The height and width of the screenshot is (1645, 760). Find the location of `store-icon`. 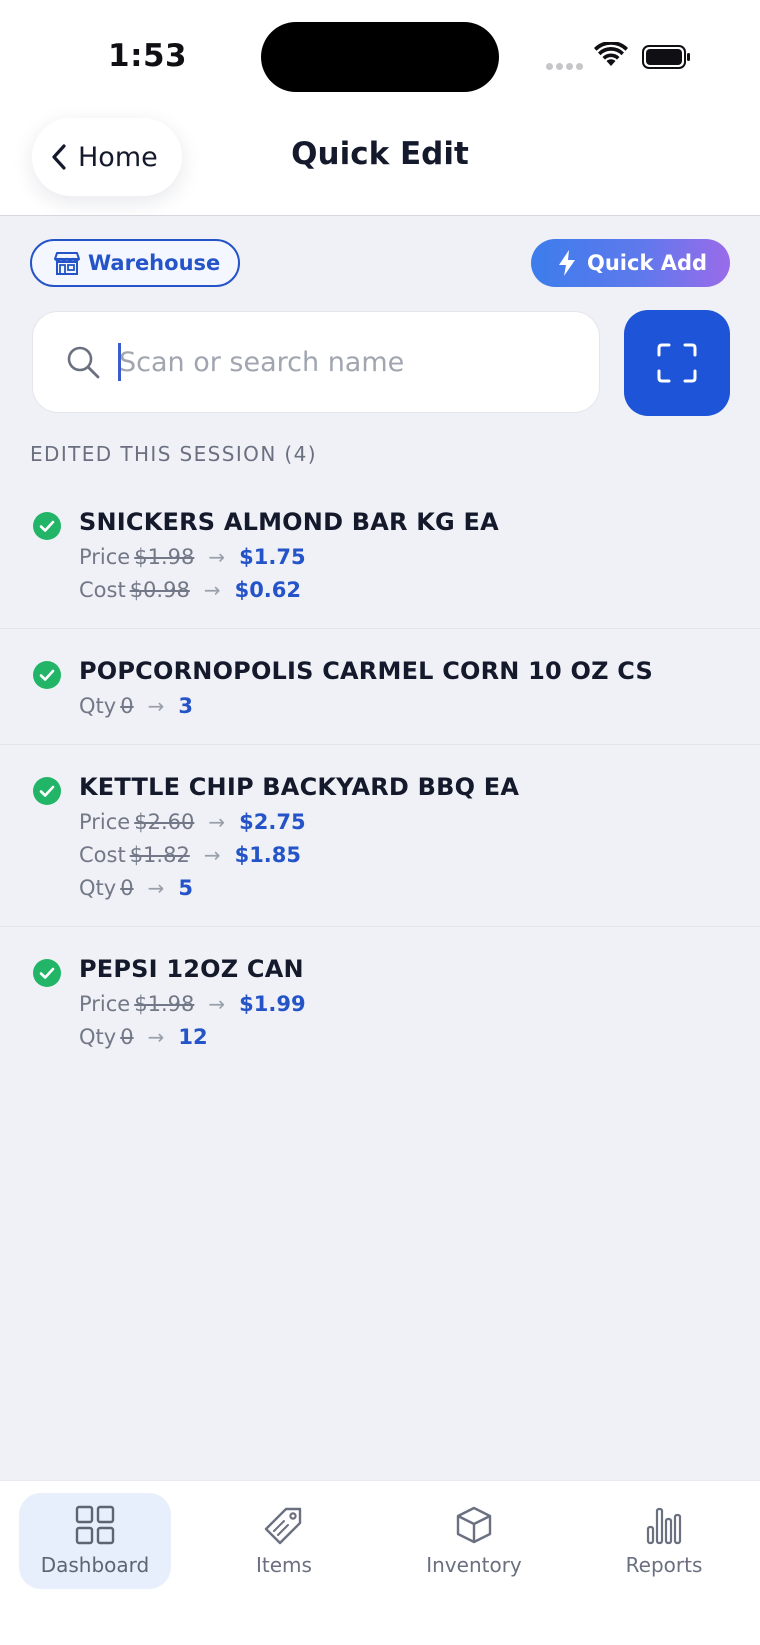

store-icon is located at coordinates (67, 263).